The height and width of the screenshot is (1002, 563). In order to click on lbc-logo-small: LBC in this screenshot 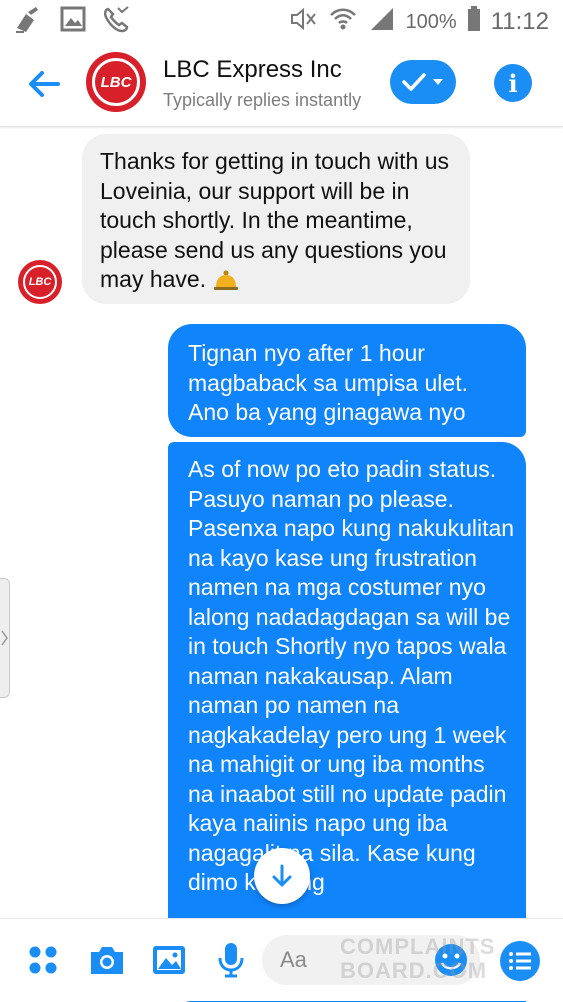, I will do `click(40, 282)`.